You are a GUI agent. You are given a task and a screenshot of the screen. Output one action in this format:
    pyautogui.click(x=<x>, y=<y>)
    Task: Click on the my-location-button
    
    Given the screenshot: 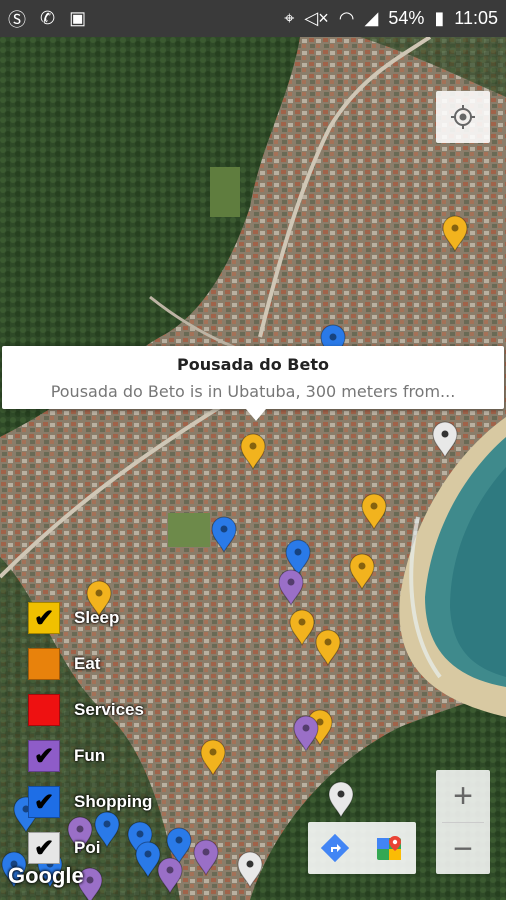 What is the action you would take?
    pyautogui.click(x=463, y=117)
    